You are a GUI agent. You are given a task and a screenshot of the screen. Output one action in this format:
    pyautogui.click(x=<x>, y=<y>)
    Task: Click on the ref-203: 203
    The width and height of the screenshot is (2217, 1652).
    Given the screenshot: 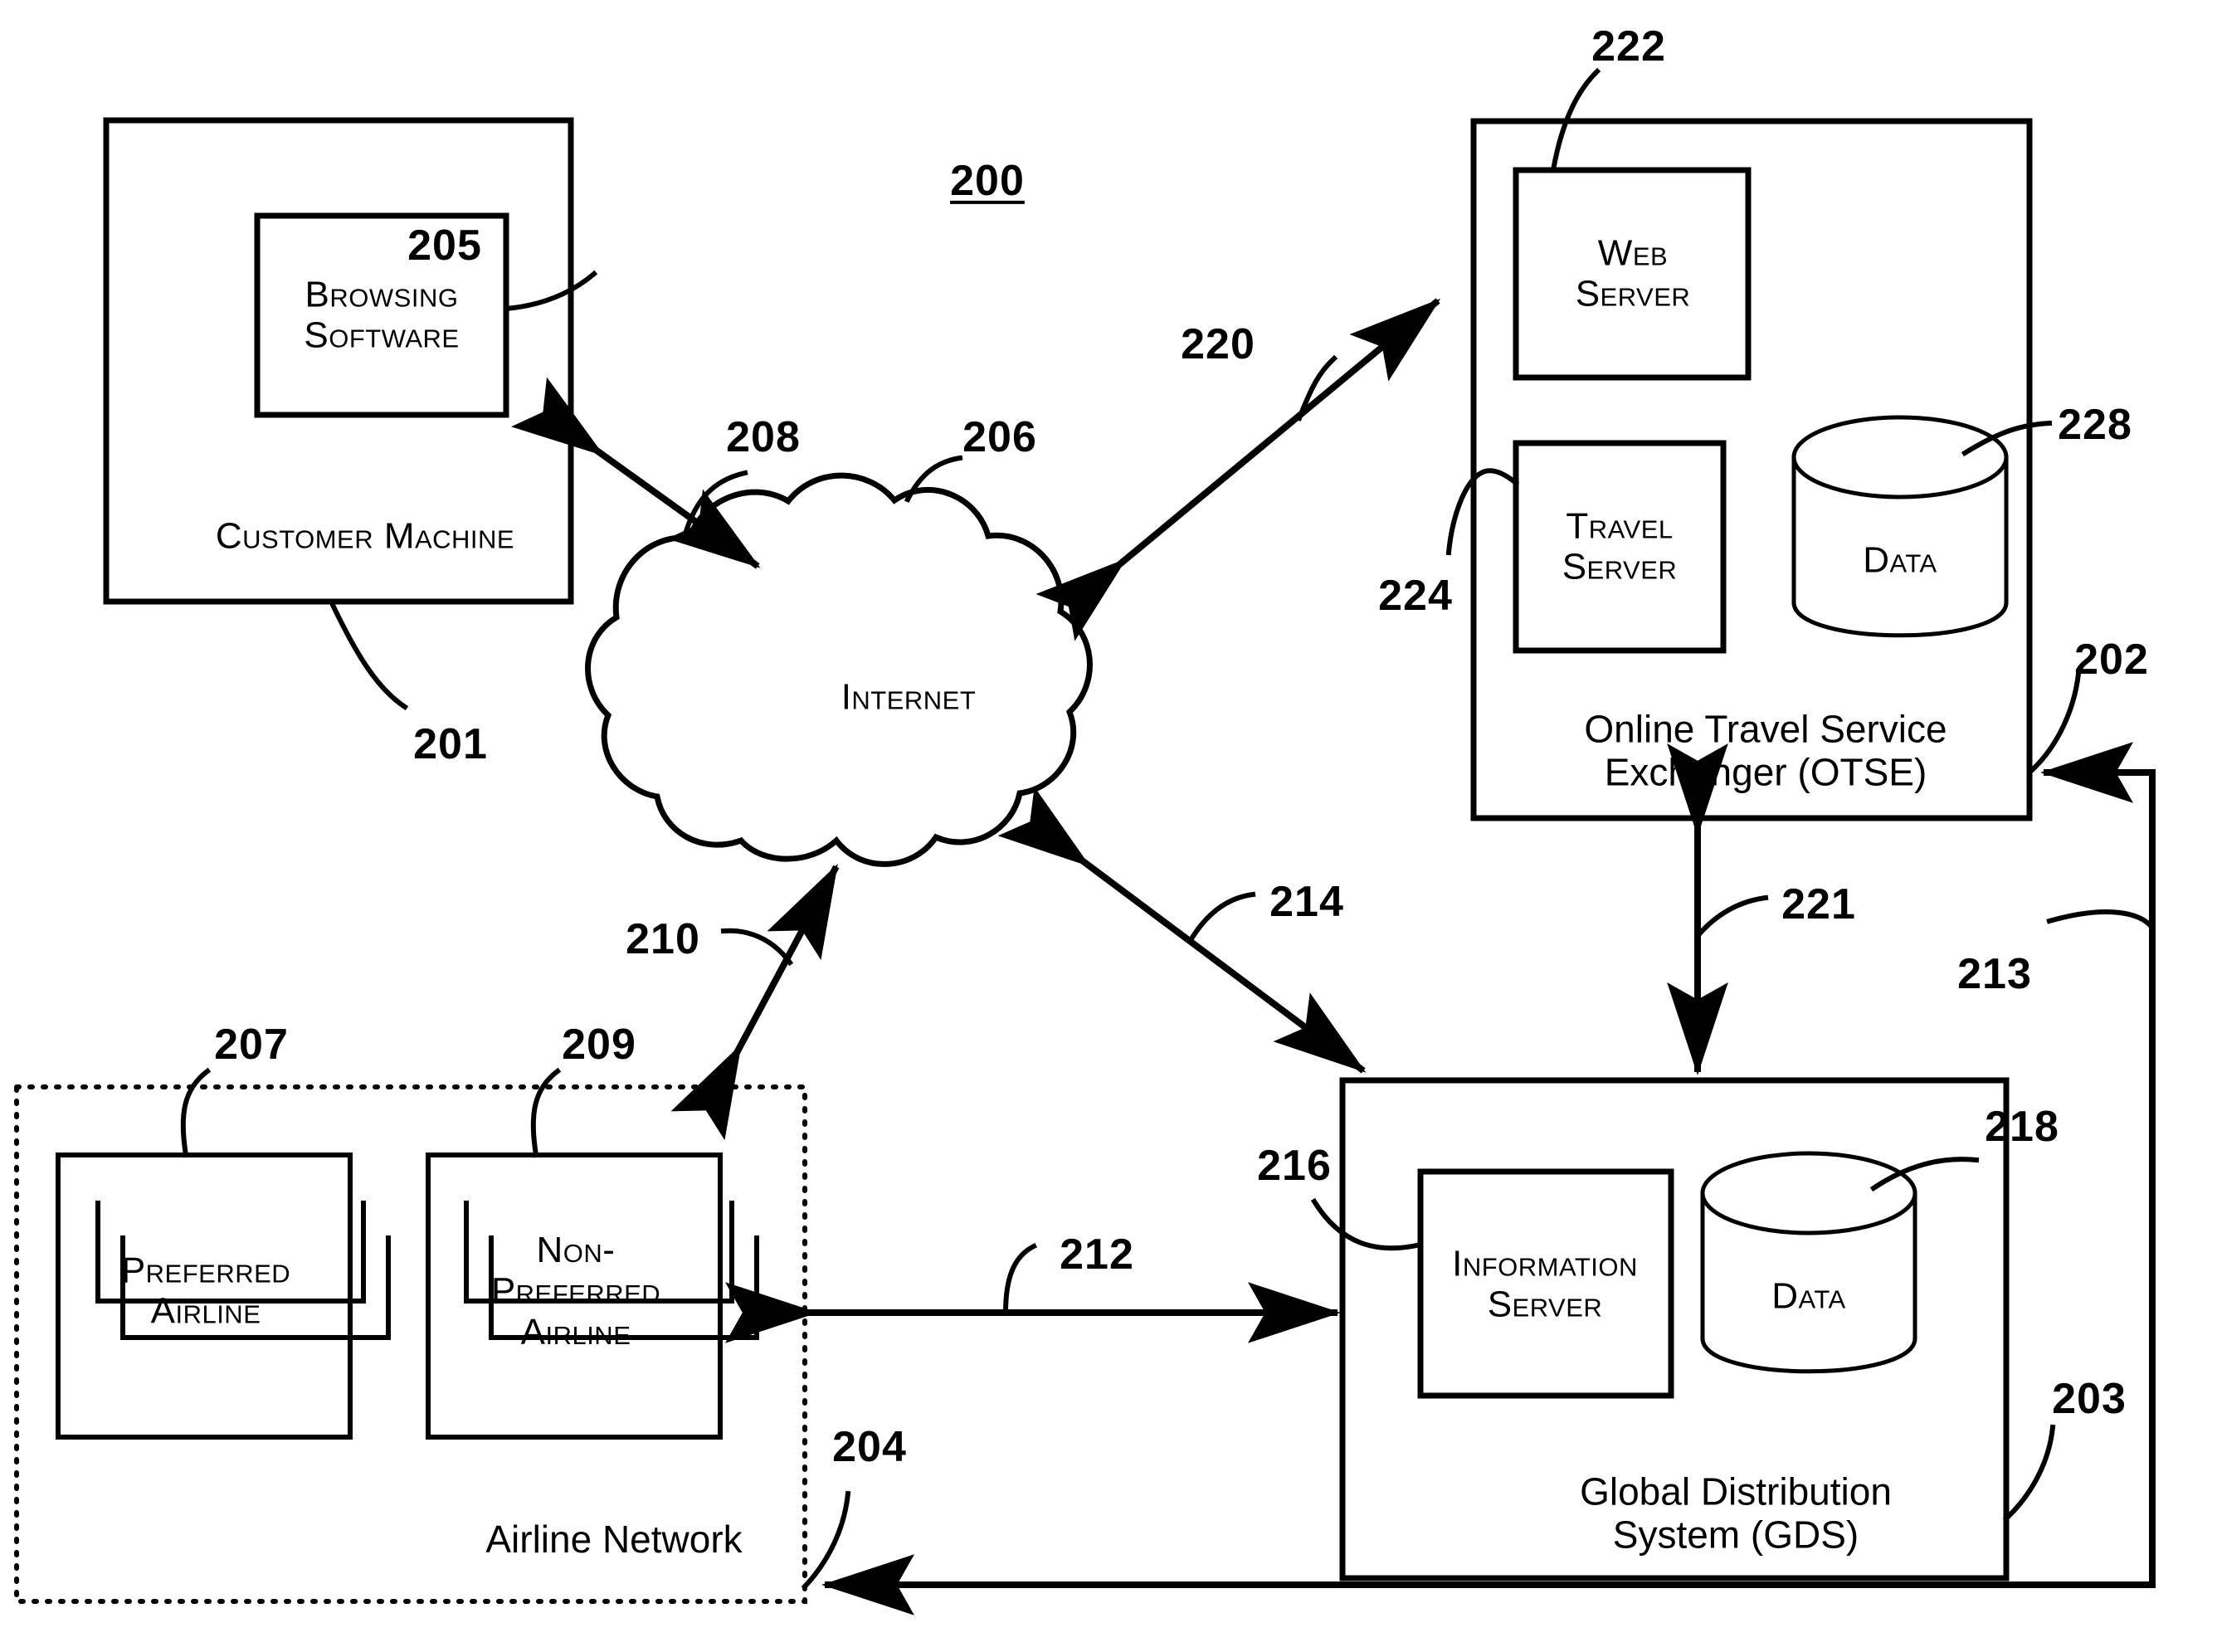 What is the action you would take?
    pyautogui.click(x=2089, y=1398)
    